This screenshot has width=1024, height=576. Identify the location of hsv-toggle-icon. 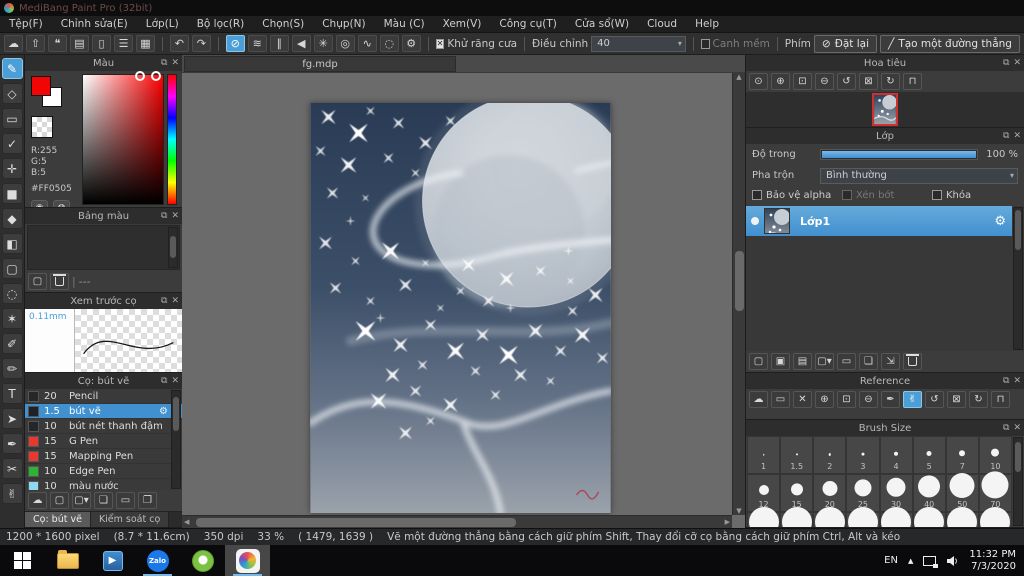
(156, 76).